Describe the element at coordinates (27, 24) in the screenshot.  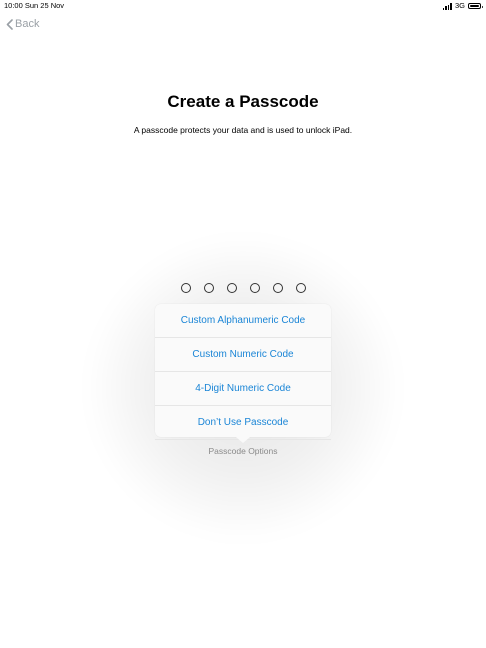
I see `back-label: Back` at that location.